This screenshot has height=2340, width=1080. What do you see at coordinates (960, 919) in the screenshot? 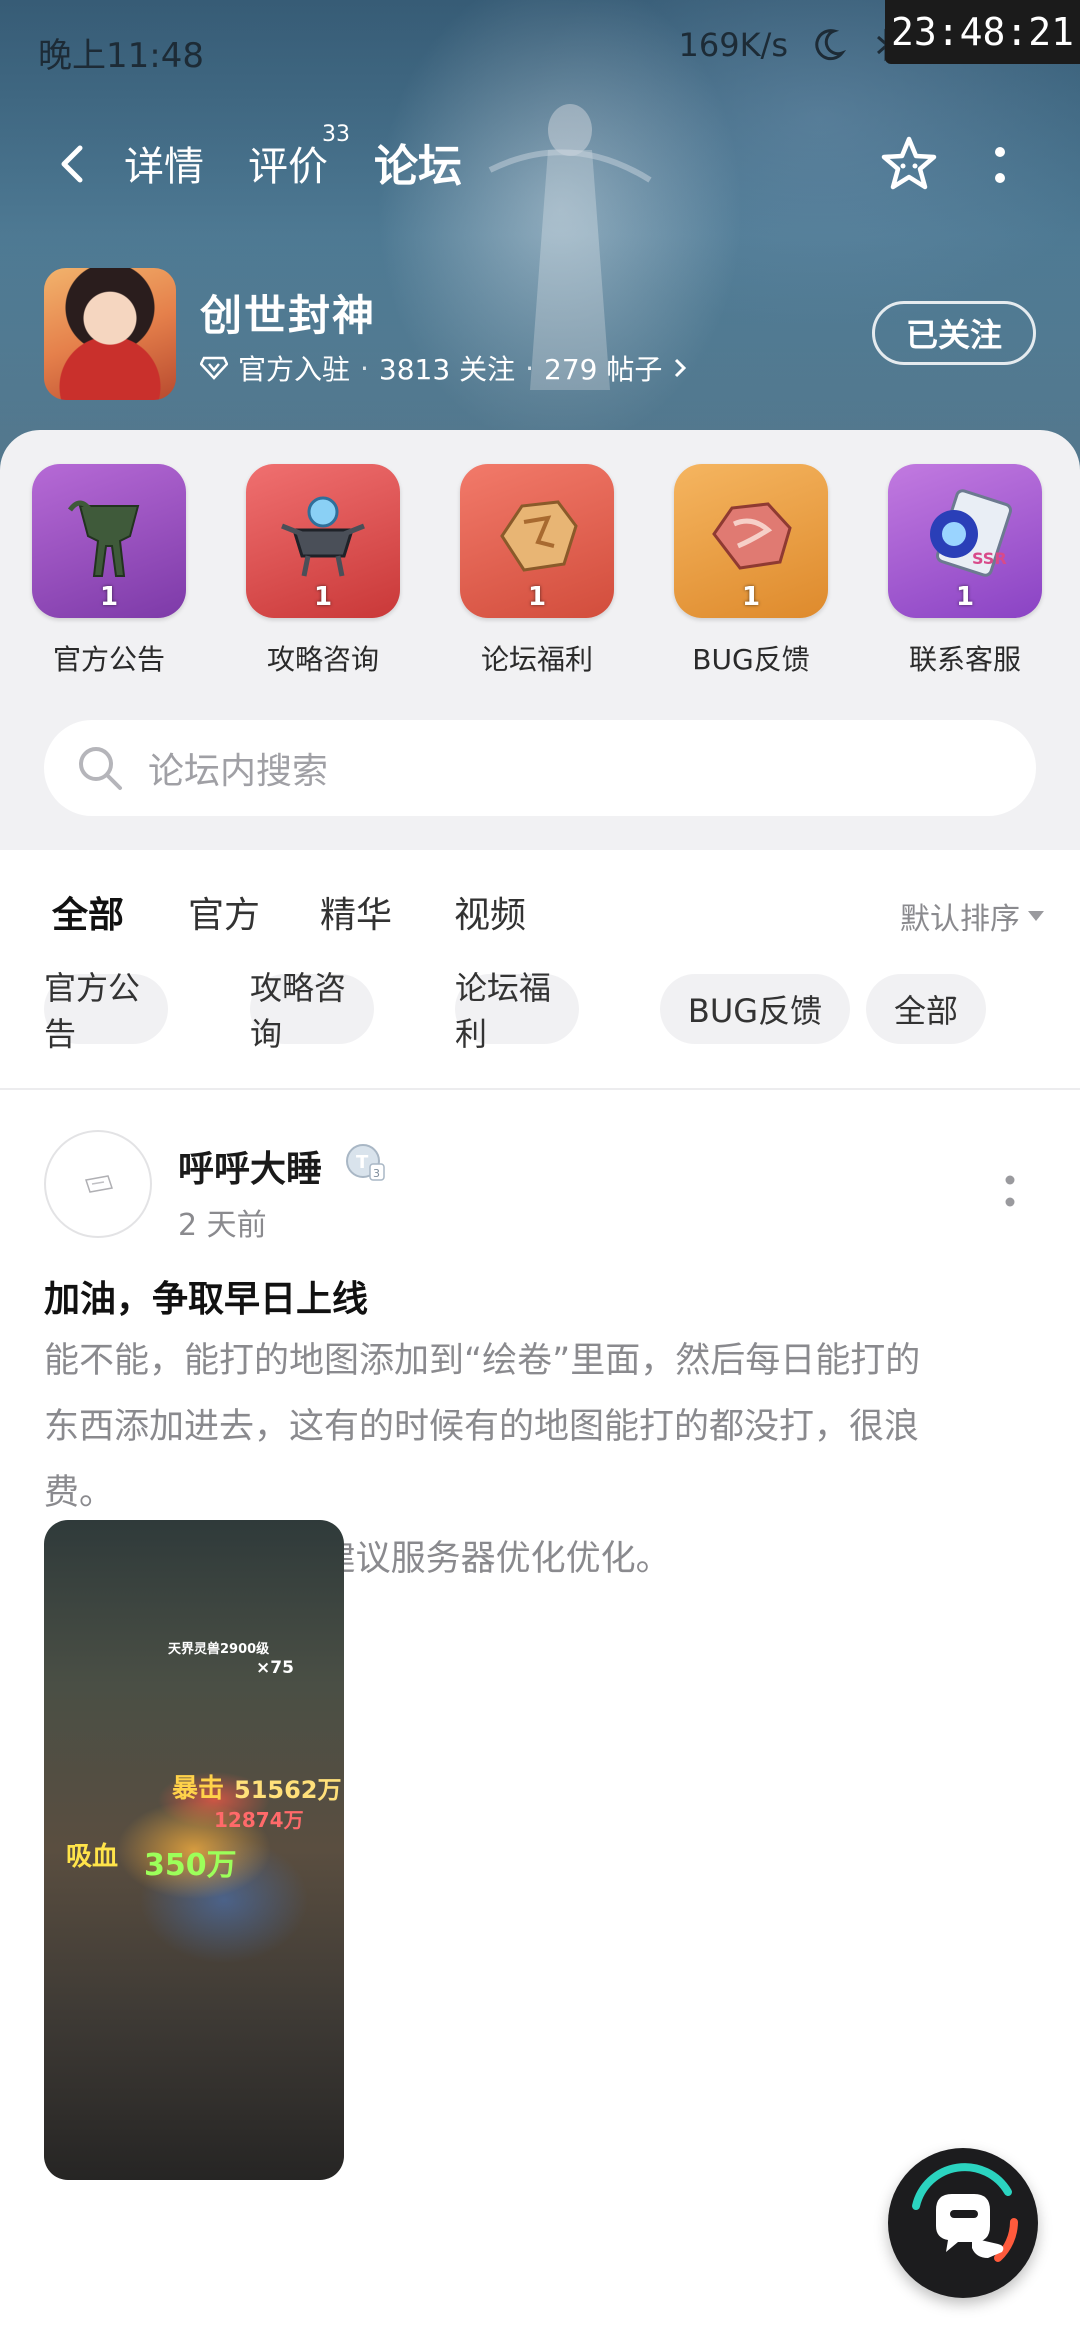
I see `sort-label: 默认排序` at bounding box center [960, 919].